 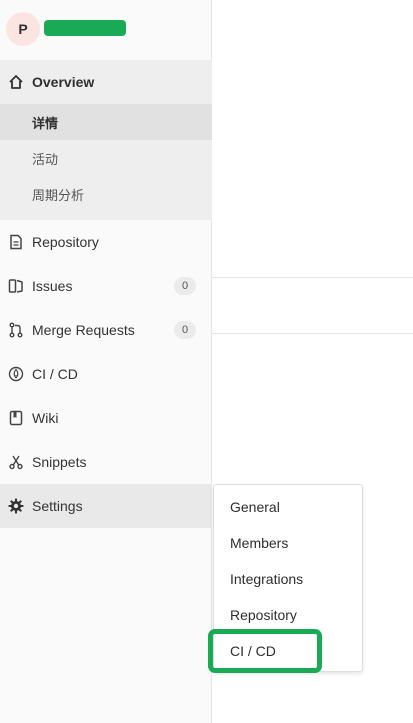 I want to click on sidebar-subitem-label: 周期分析, so click(x=58, y=195).